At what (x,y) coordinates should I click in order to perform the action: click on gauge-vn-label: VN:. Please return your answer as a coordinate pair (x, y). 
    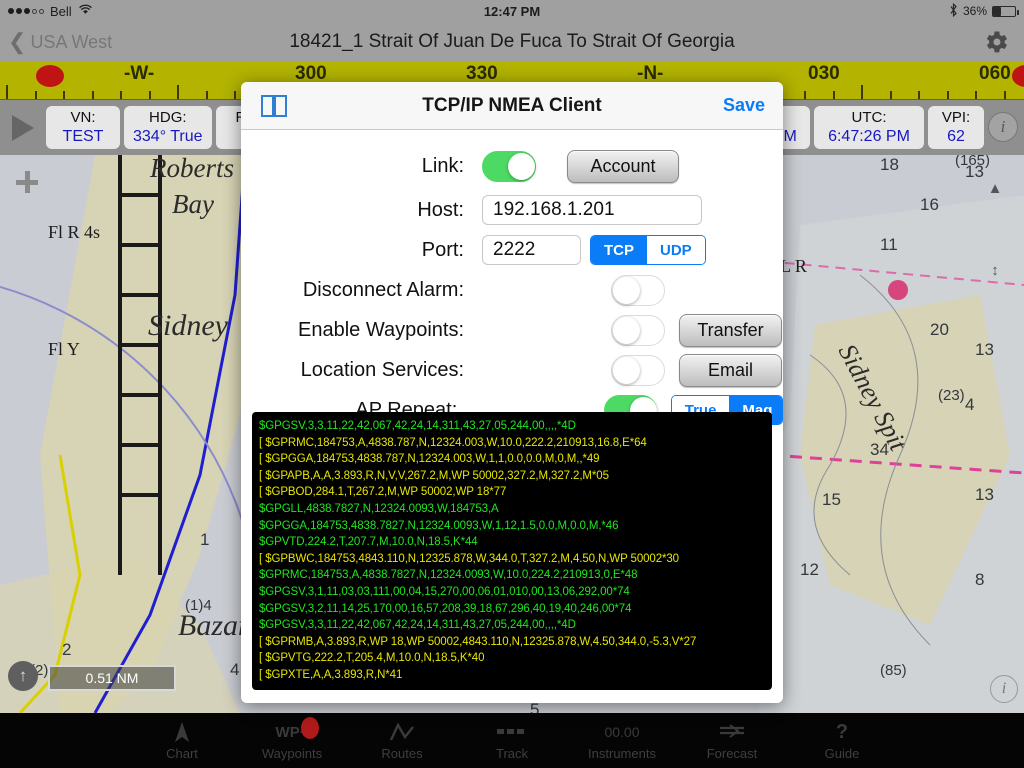
    Looking at the image, I should click on (83, 117).